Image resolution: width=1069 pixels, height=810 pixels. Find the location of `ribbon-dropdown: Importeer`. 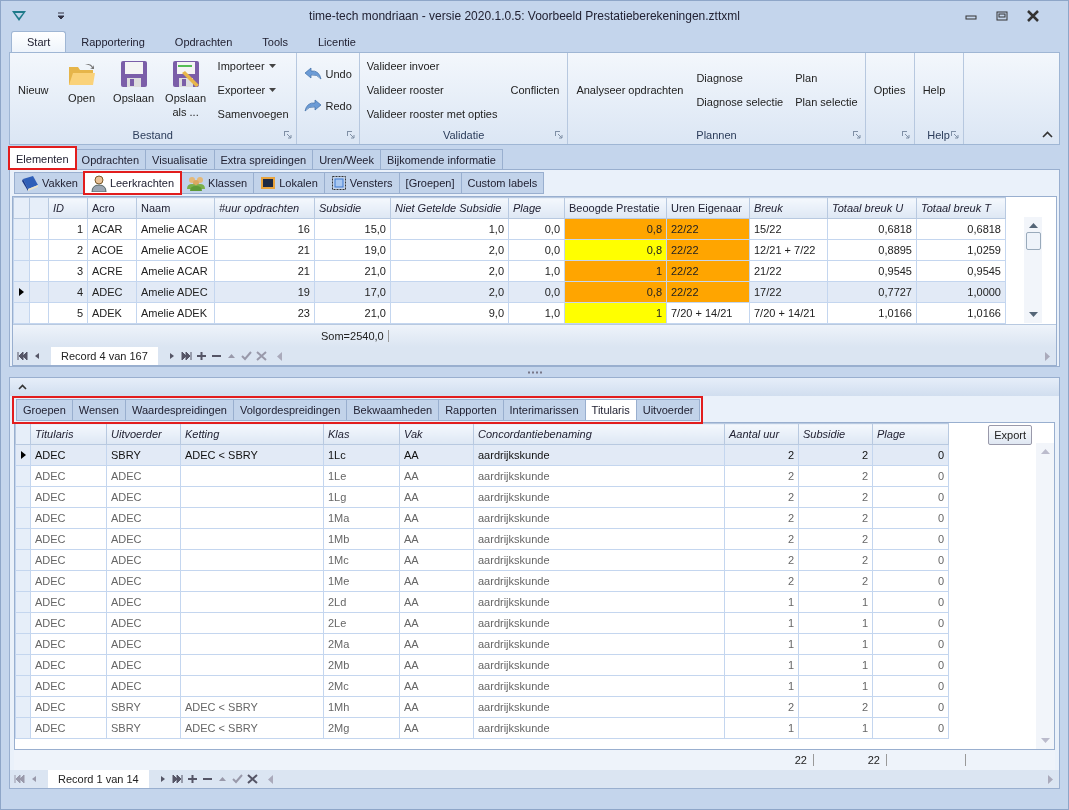

ribbon-dropdown: Importeer is located at coordinates (253, 65).